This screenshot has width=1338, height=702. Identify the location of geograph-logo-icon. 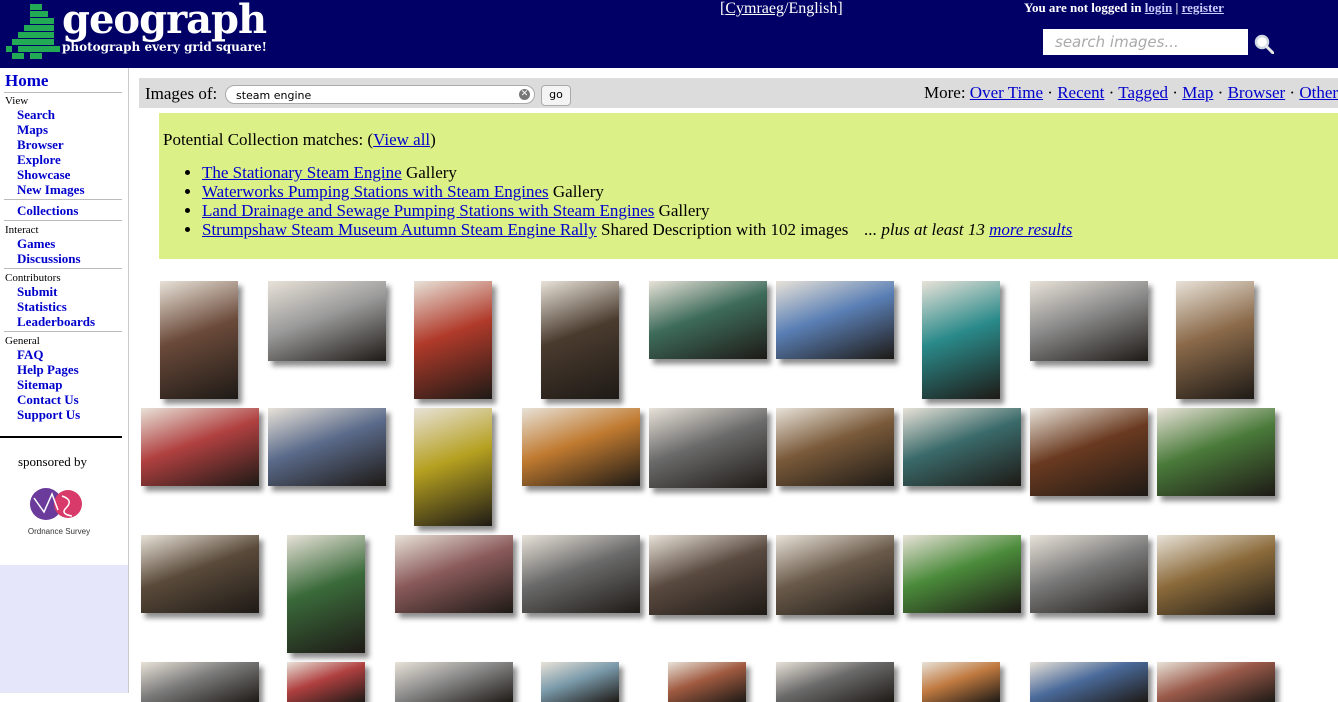
(33, 32).